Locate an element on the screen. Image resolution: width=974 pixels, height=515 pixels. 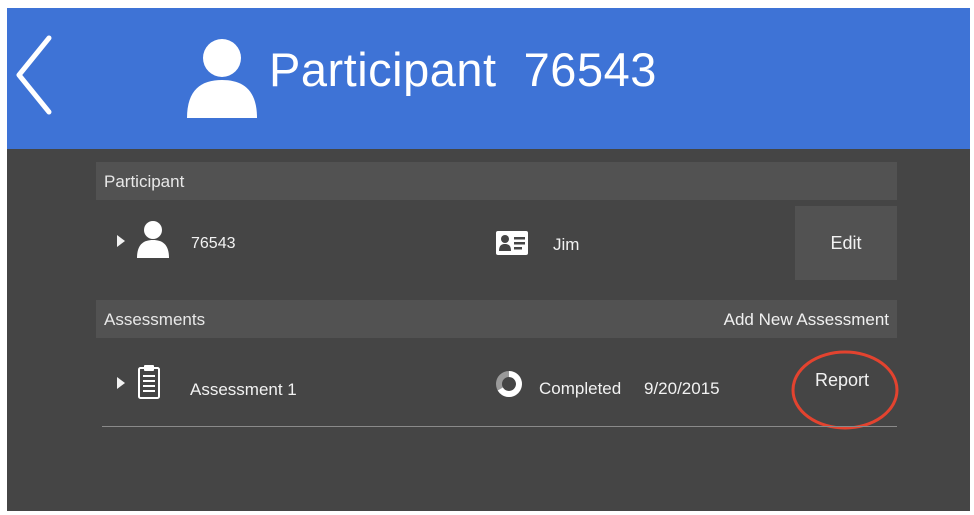
row-divider is located at coordinates (499, 426).